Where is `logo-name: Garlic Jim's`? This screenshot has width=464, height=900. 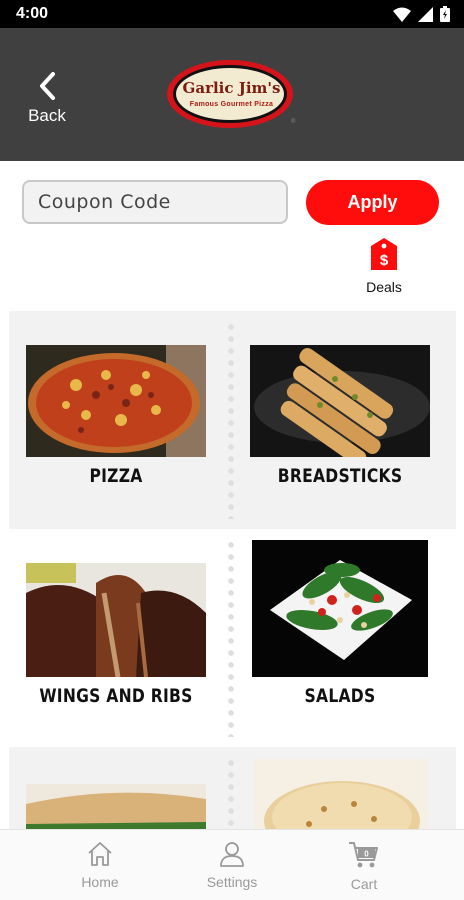
logo-name: Garlic Jim's is located at coordinates (231, 88).